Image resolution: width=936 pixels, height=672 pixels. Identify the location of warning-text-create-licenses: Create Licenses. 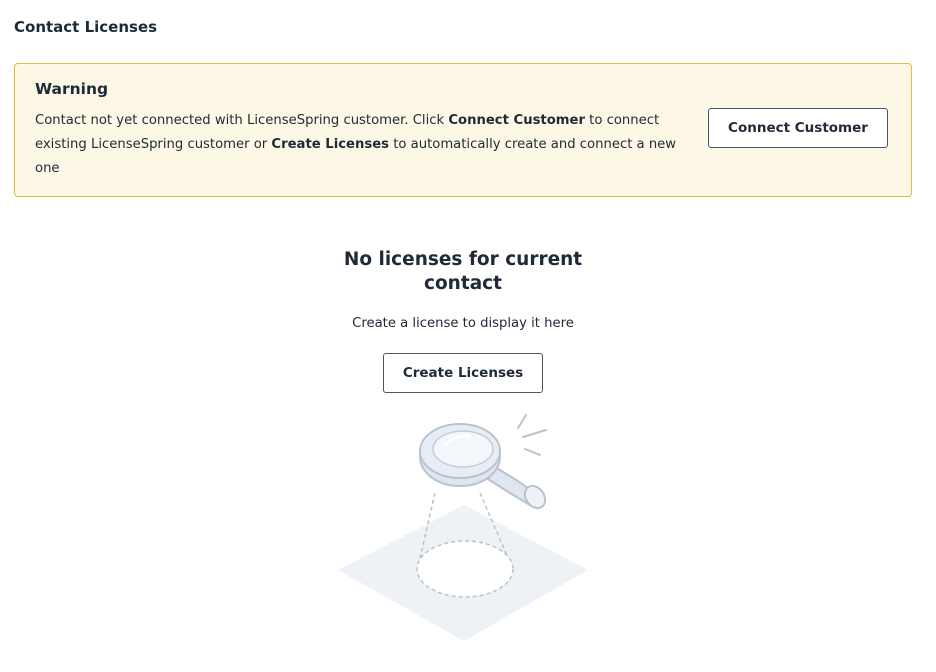
(330, 144).